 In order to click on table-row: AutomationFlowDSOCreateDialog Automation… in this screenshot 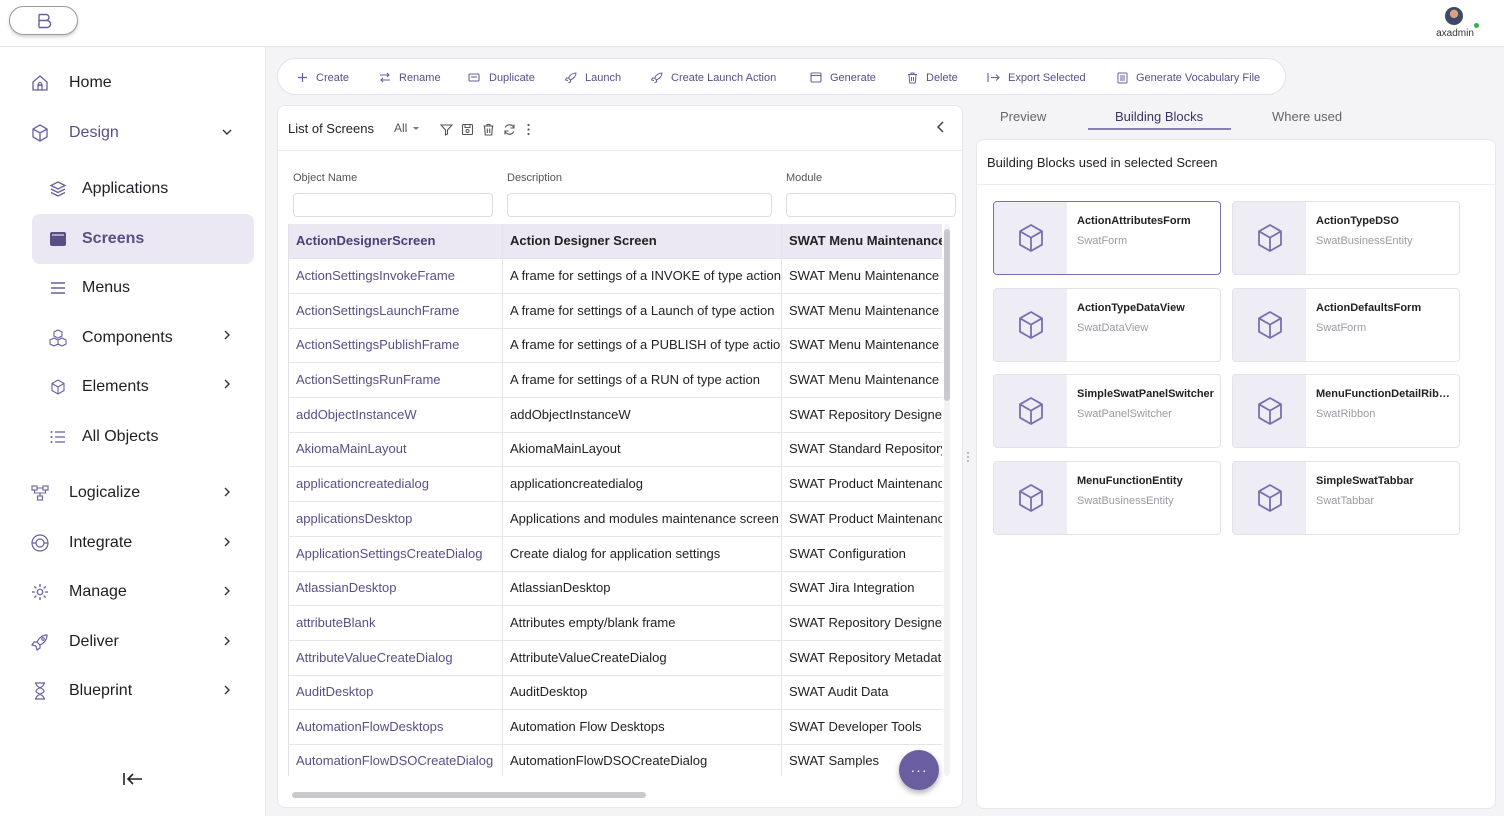, I will do `click(615, 760)`.